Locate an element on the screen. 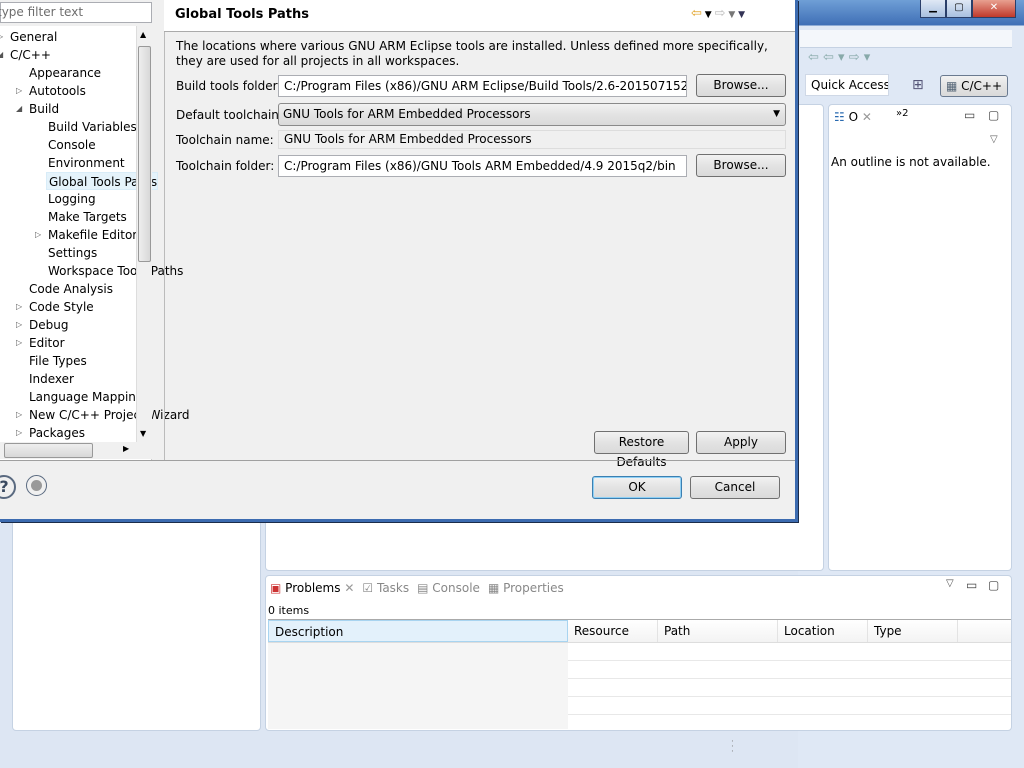 The image size is (1024, 768). column-type: Type is located at coordinates (913, 631).